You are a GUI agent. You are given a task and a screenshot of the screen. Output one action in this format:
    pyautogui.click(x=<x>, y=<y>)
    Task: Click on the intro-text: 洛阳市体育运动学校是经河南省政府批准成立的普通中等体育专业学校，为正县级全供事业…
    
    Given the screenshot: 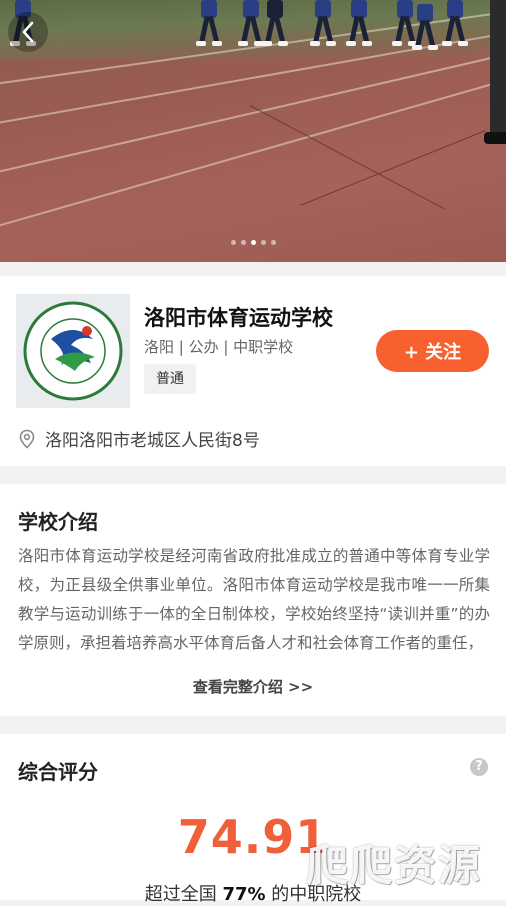 What is the action you would take?
    pyautogui.click(x=254, y=599)
    